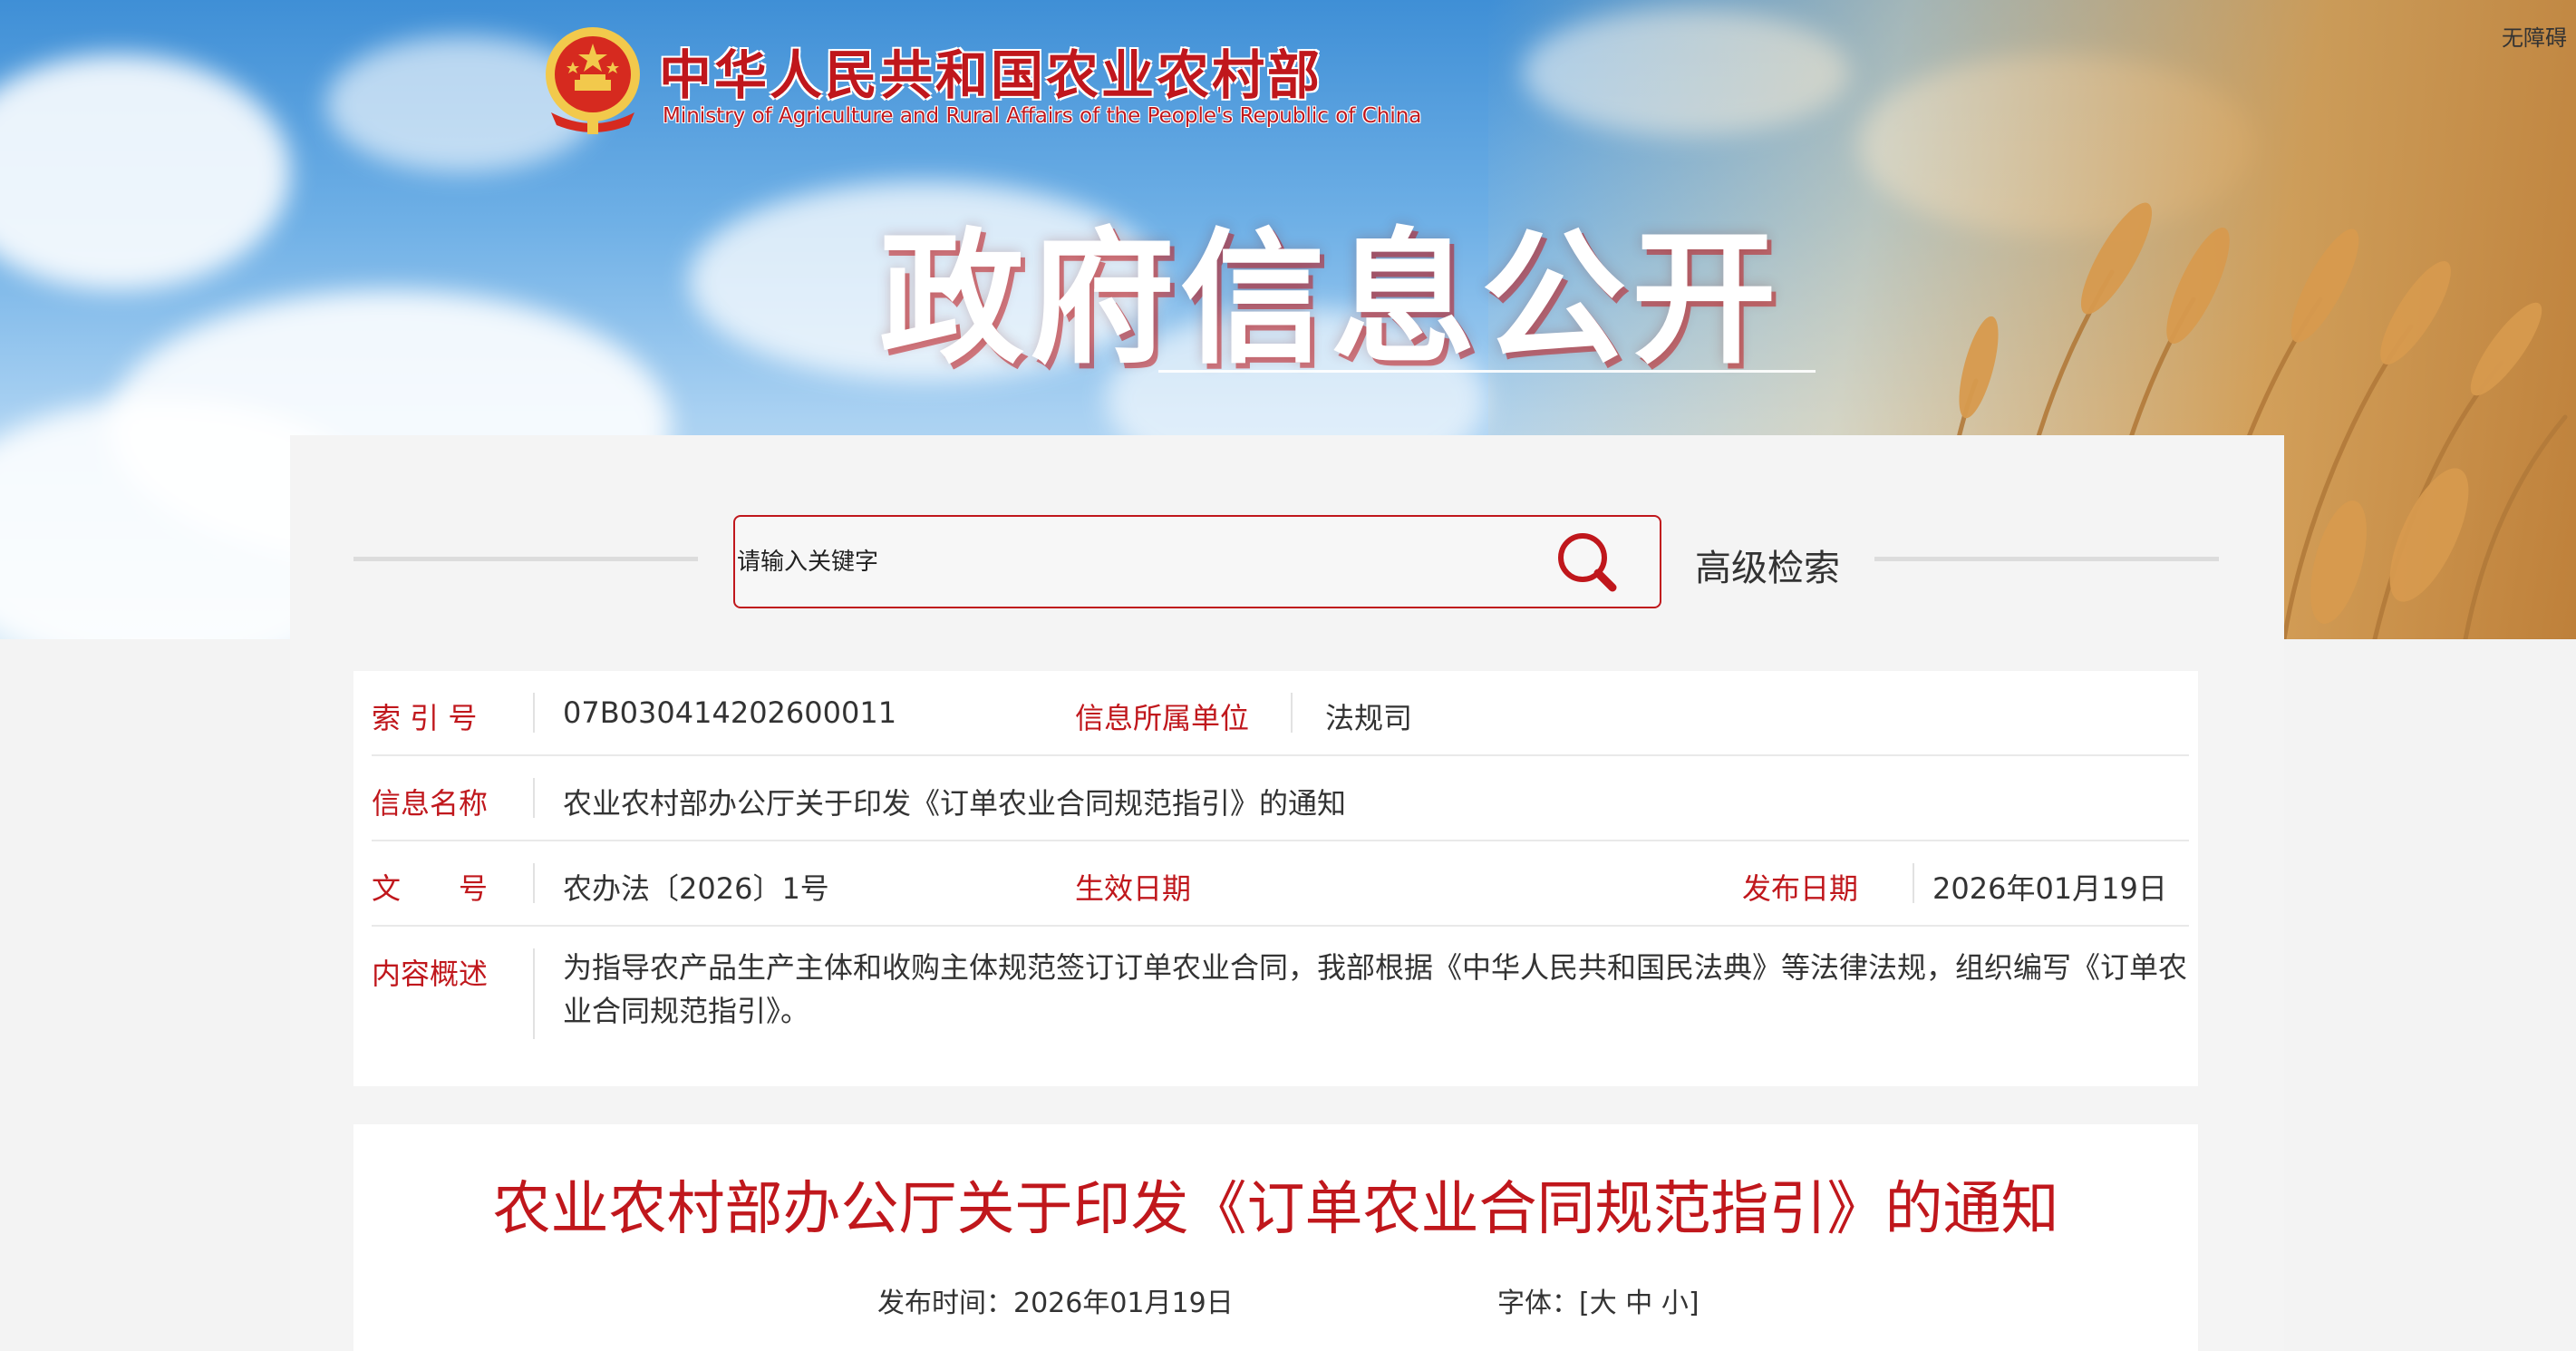  Describe the element at coordinates (1143, 562) in the screenshot. I see `search-input` at that location.